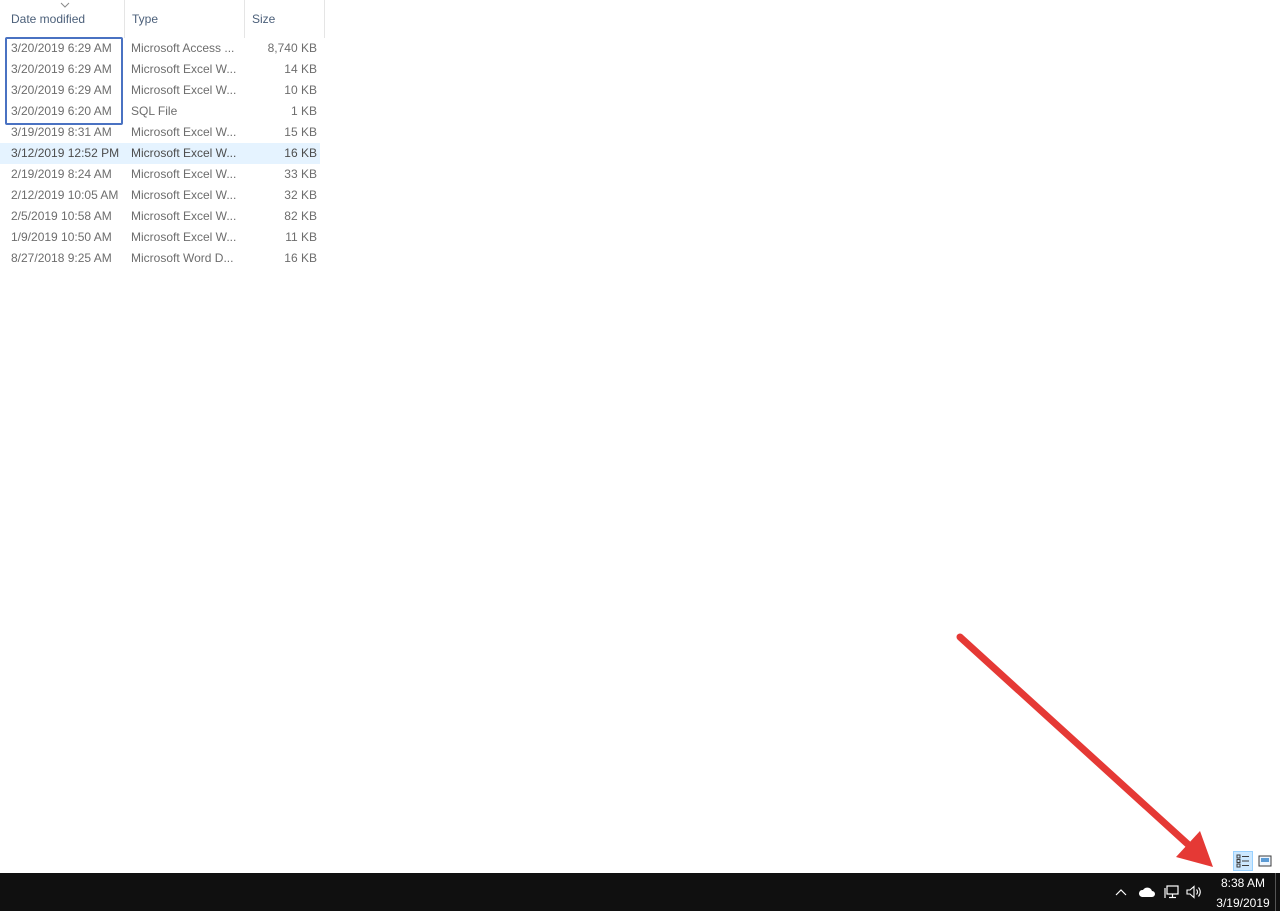  What do you see at coordinates (1243, 903) in the screenshot?
I see `clock-date: 3/19/2019` at bounding box center [1243, 903].